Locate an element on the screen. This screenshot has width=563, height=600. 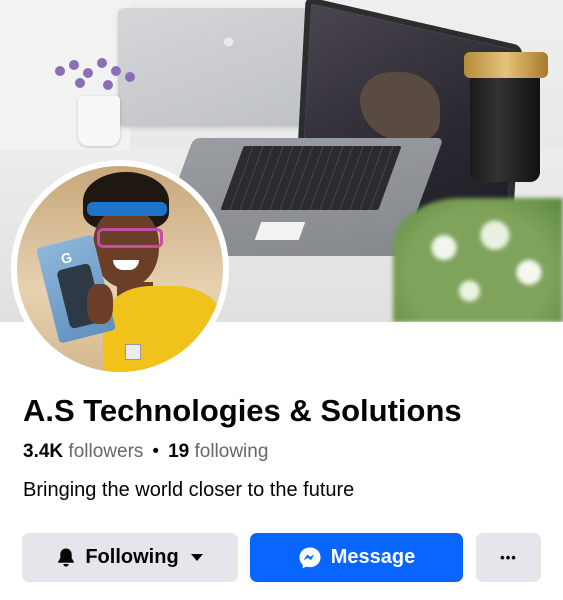
followers-count: 3.4K is located at coordinates (43, 451).